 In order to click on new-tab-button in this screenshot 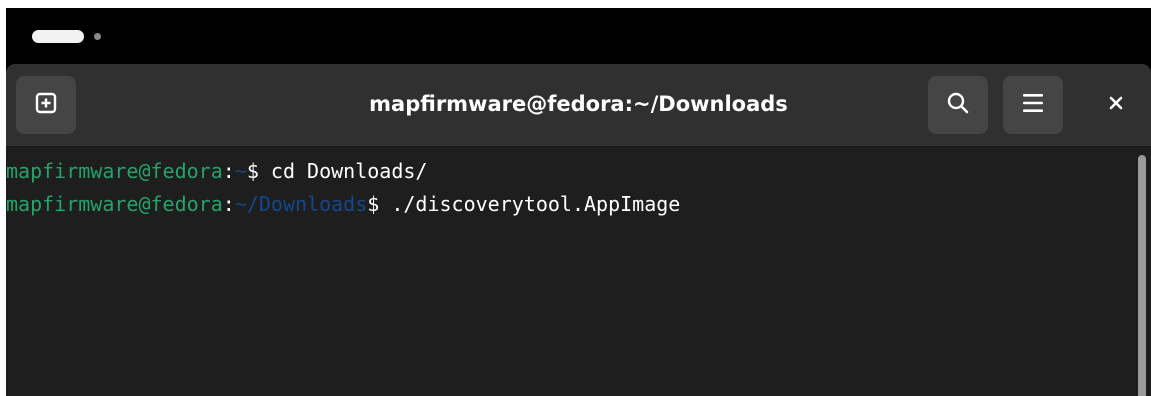, I will do `click(46, 105)`.